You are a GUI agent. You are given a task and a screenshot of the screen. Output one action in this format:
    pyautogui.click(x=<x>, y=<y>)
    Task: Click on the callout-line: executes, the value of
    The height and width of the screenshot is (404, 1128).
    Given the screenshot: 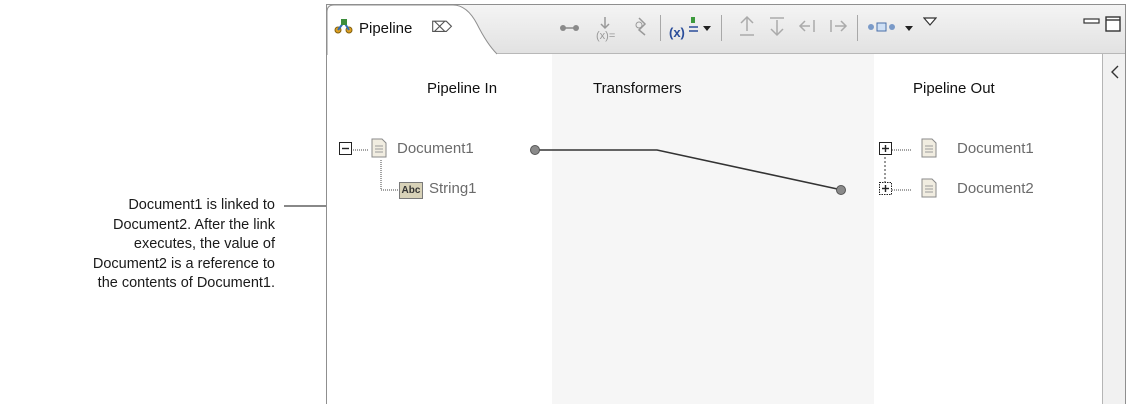 What is the action you would take?
    pyautogui.click(x=204, y=244)
    